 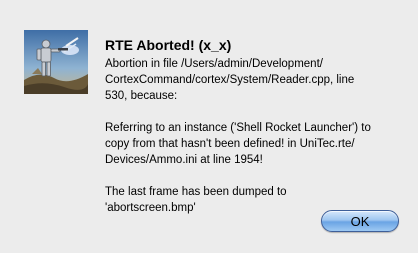 I want to click on message-line: 530, because:, so click(x=141, y=96).